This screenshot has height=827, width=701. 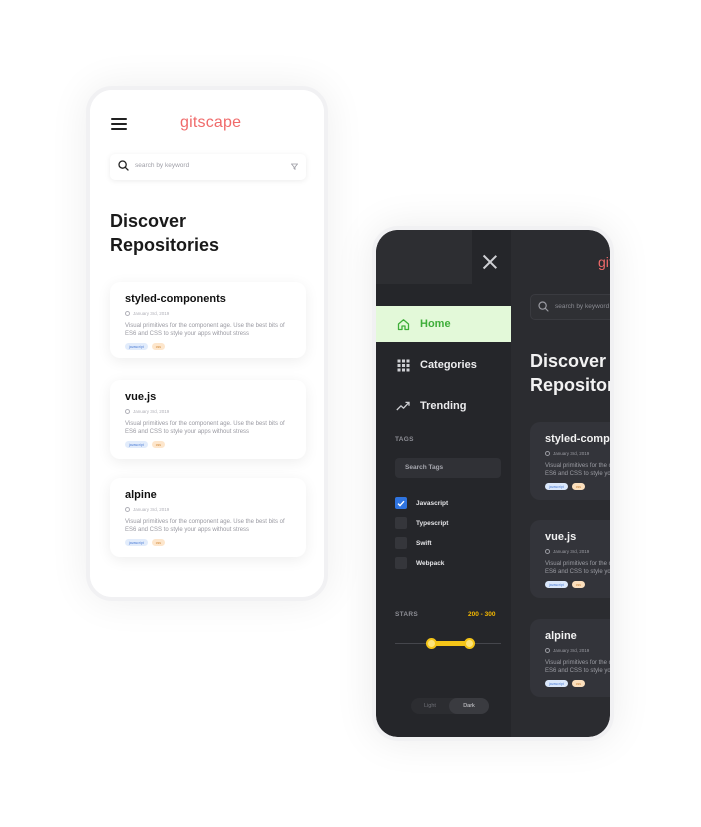 I want to click on tag-option-label: Swift, so click(x=424, y=543).